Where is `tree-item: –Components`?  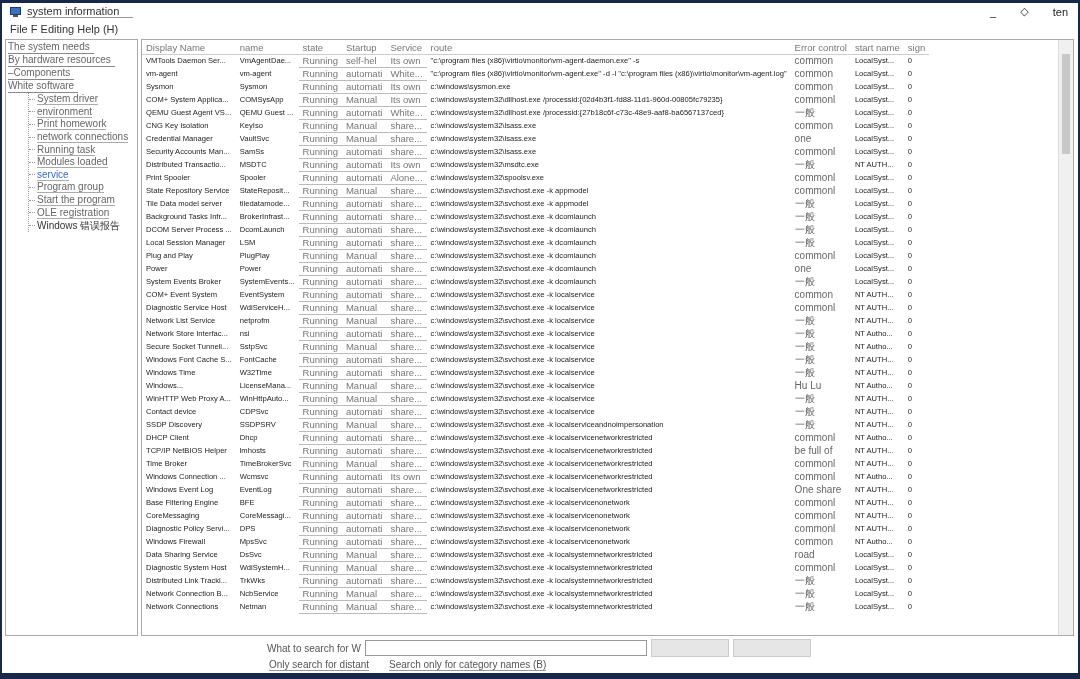 tree-item: –Components is located at coordinates (41, 73).